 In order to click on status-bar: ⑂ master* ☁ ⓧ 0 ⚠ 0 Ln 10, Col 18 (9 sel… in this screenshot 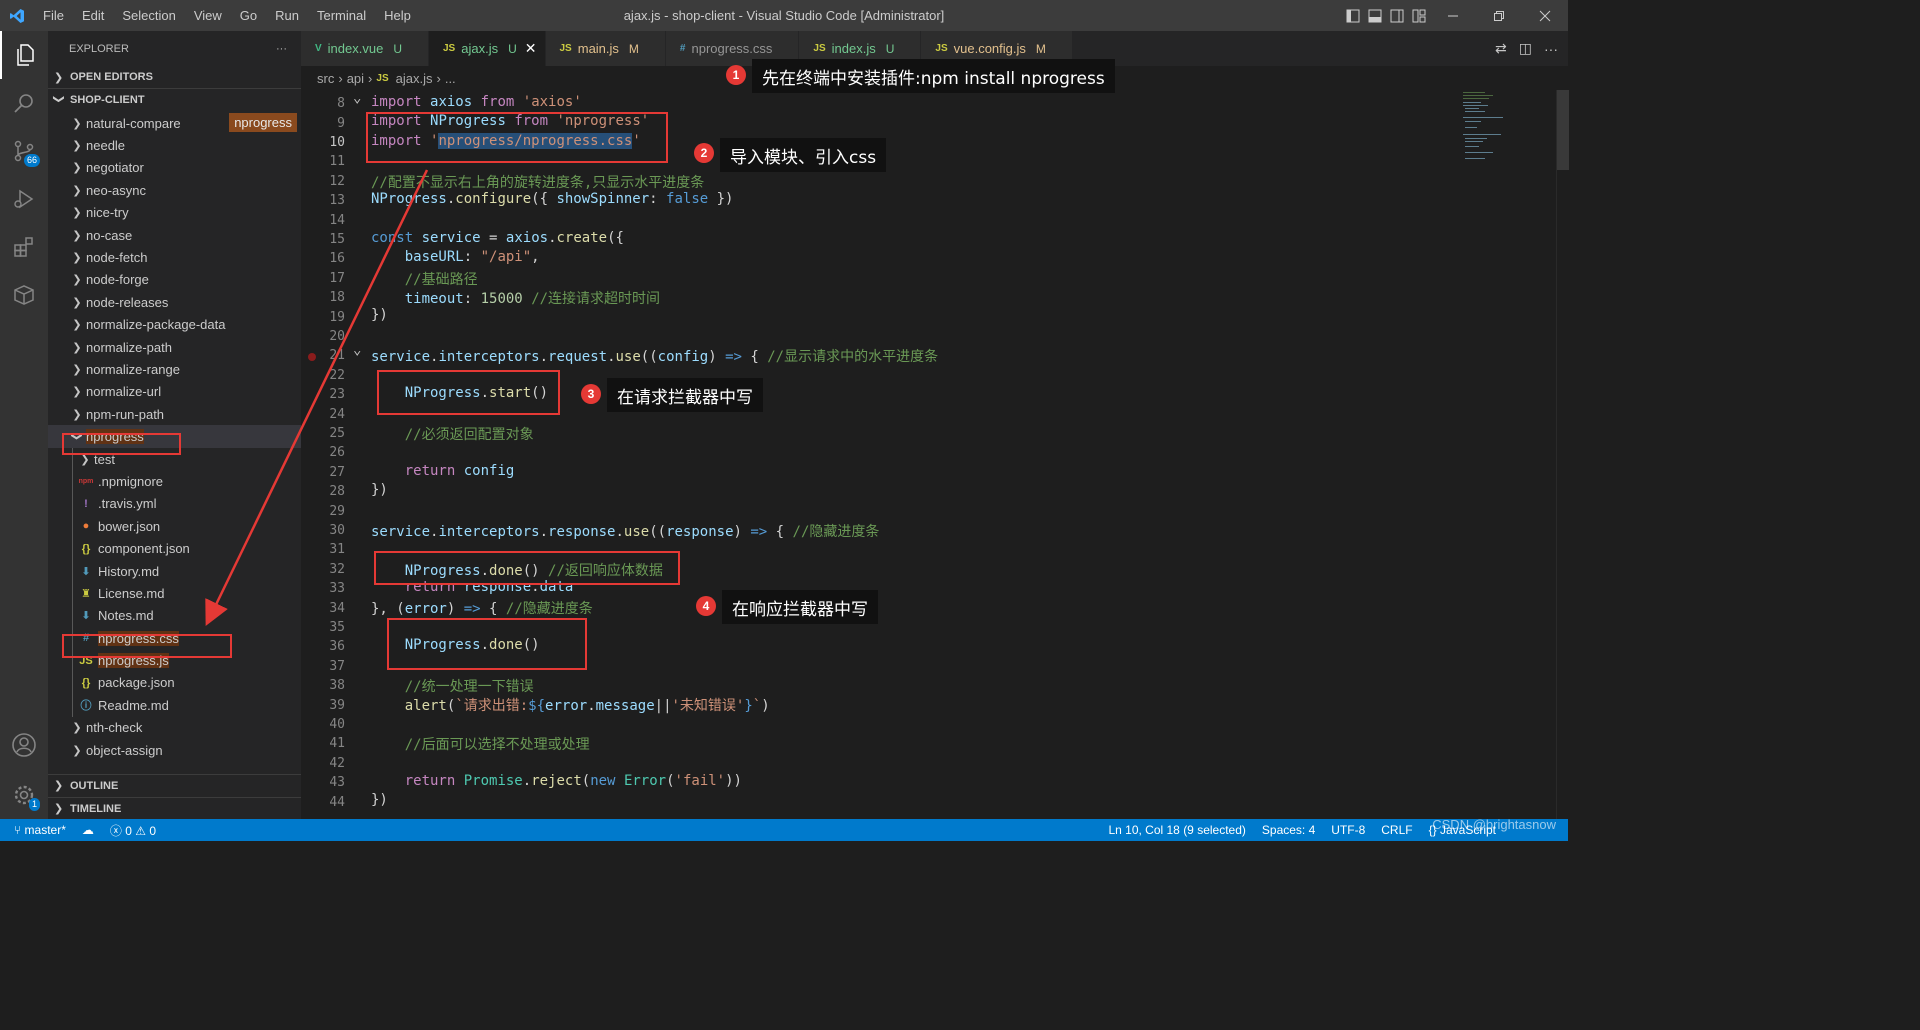, I will do `click(784, 830)`.